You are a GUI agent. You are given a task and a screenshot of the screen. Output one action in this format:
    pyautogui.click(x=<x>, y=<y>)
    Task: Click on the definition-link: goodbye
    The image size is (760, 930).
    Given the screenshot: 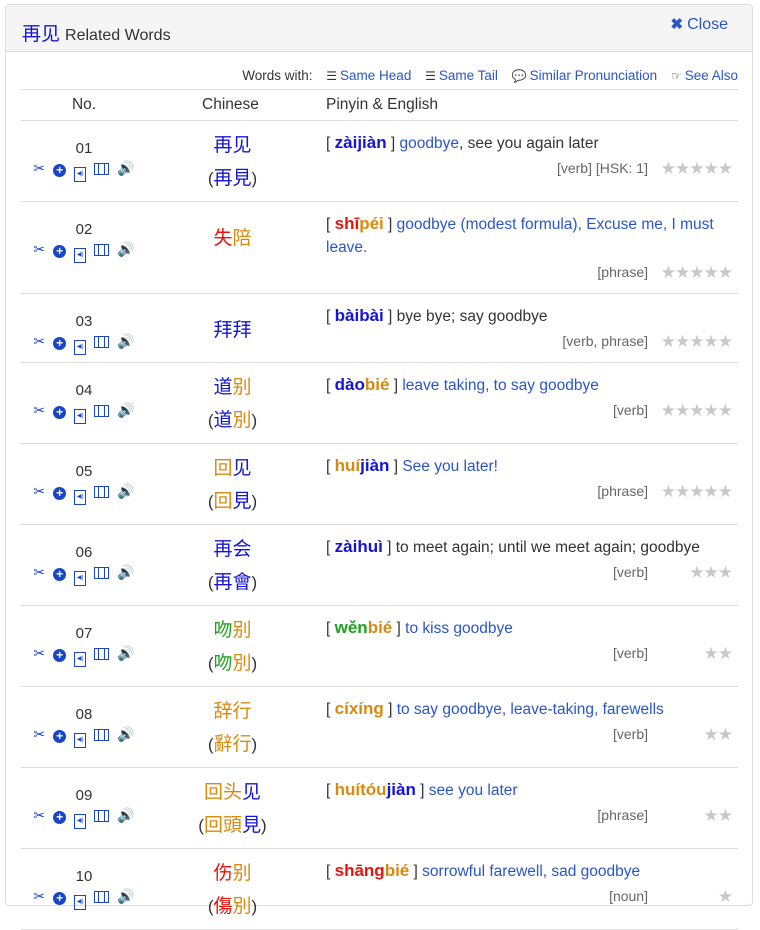 What is the action you would take?
    pyautogui.click(x=429, y=143)
    